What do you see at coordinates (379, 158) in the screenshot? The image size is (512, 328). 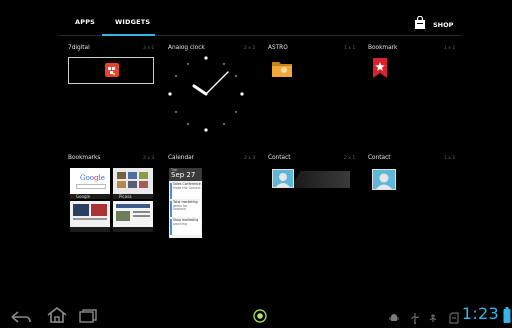 I see `widget-label-contact-1x1: Contact` at bounding box center [379, 158].